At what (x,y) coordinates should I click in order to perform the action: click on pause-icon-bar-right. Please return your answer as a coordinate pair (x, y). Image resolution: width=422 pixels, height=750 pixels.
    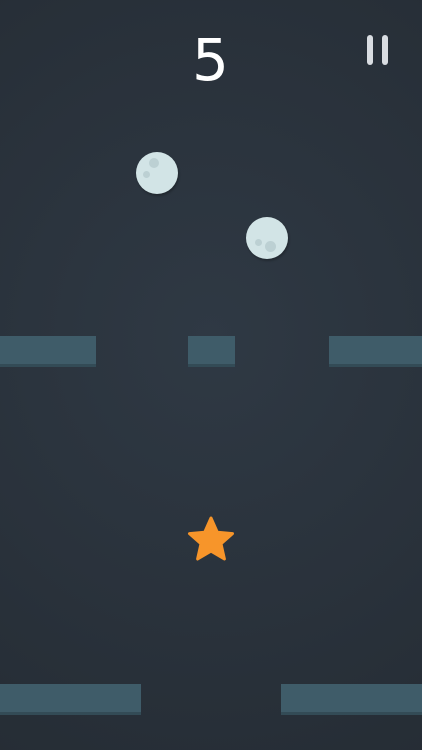
    Looking at the image, I should click on (385, 50).